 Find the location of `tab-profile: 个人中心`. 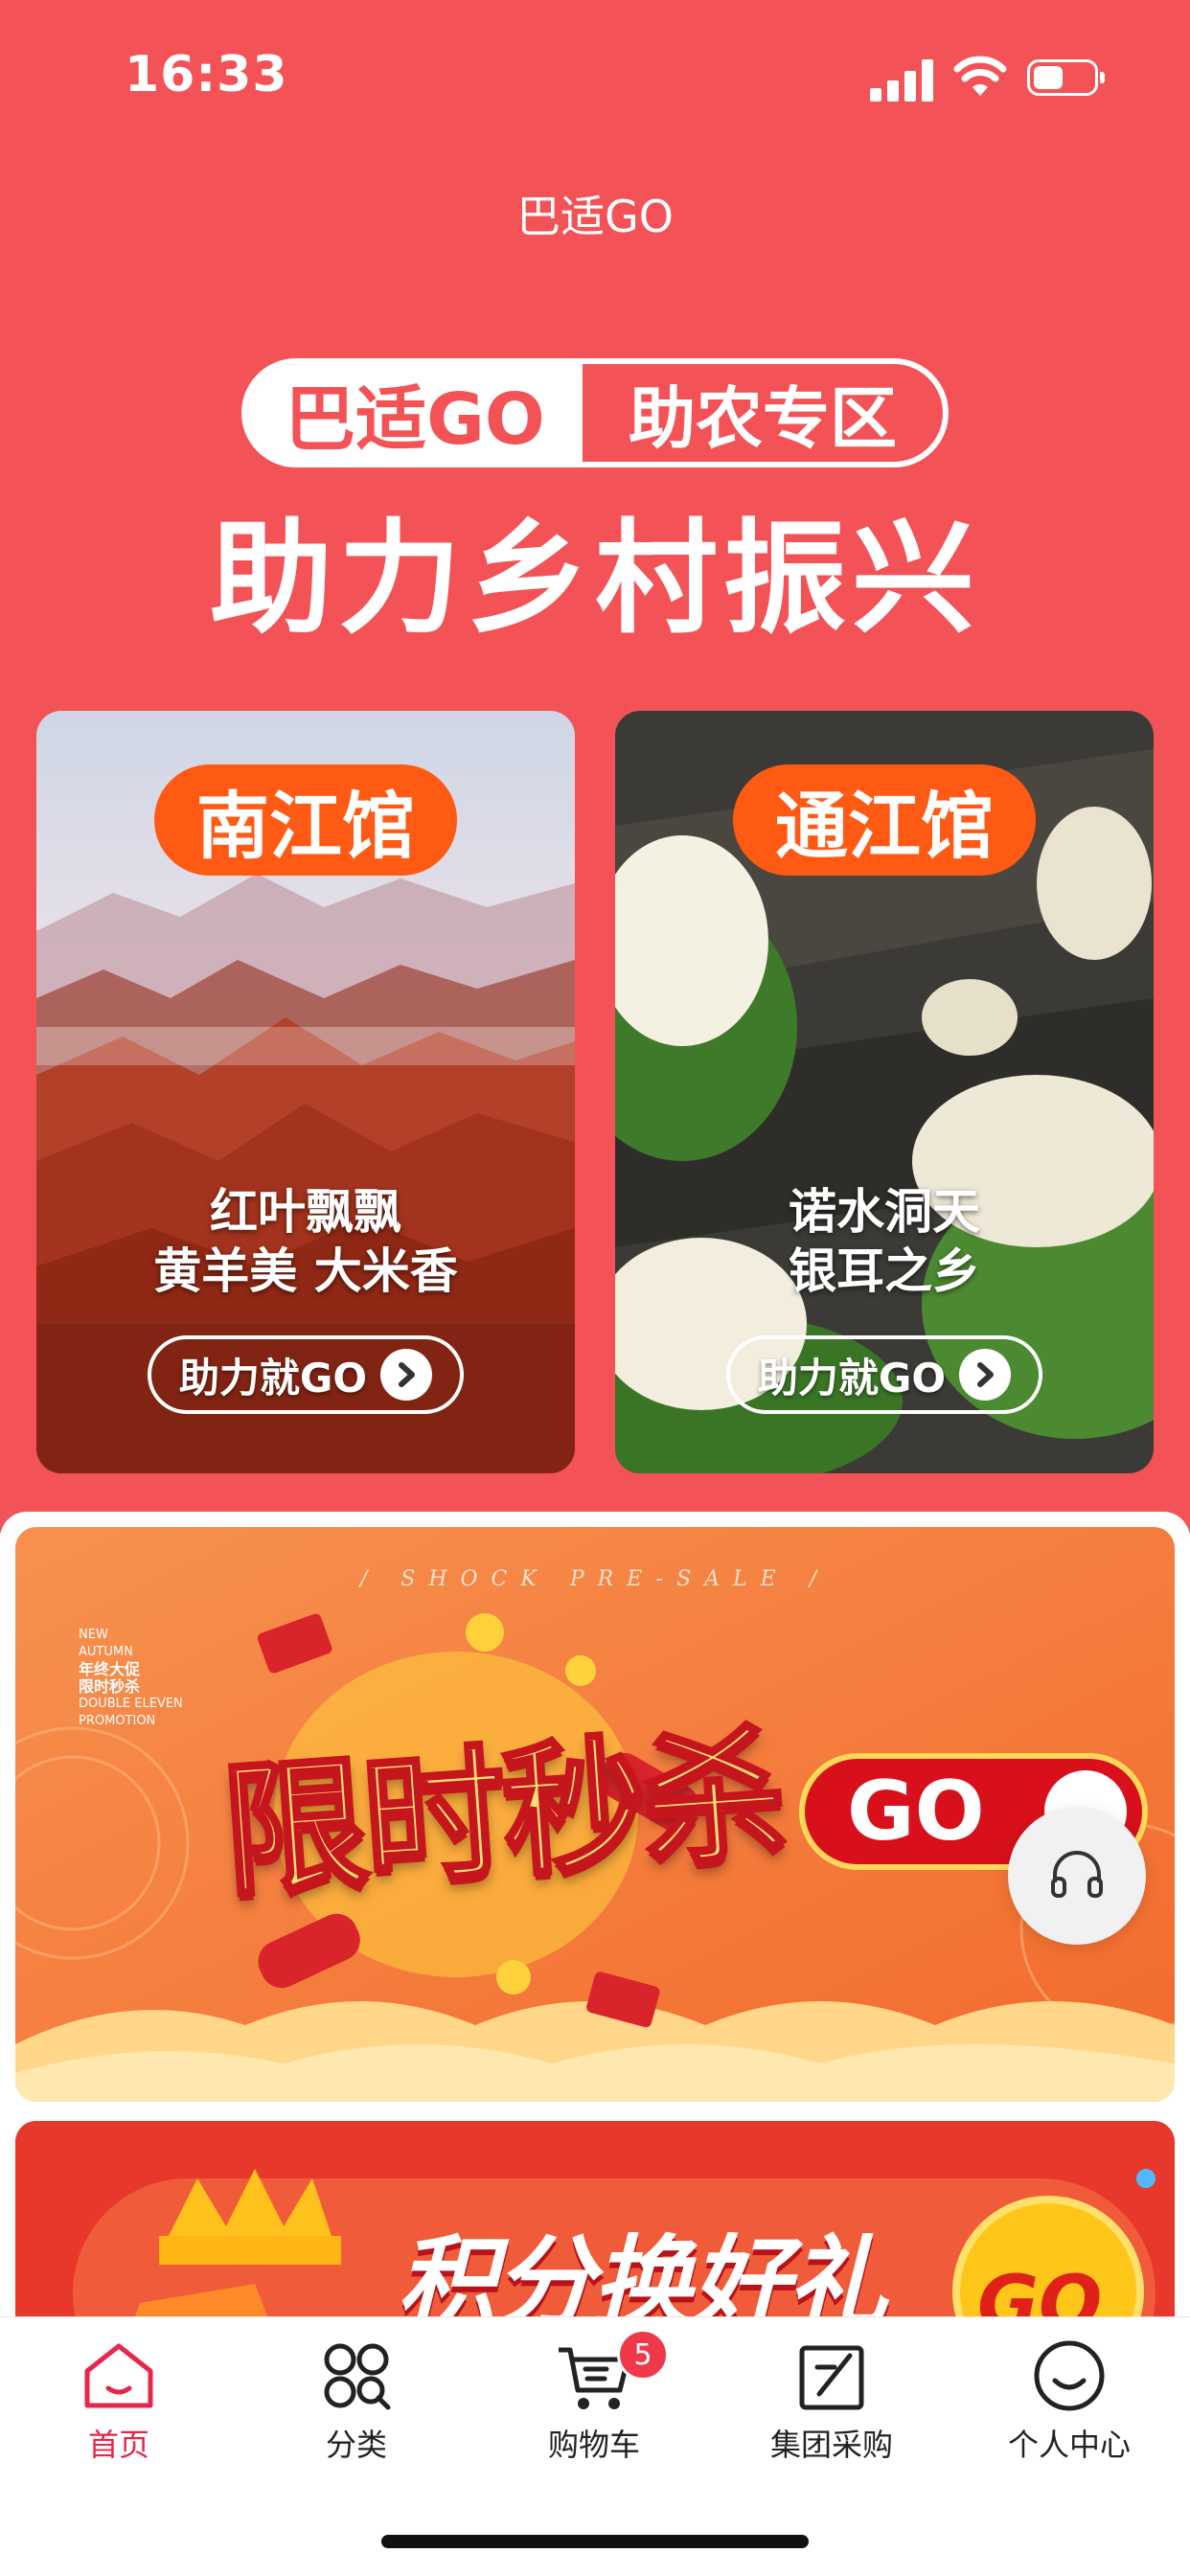

tab-profile: 个人中心 is located at coordinates (1069, 2400).